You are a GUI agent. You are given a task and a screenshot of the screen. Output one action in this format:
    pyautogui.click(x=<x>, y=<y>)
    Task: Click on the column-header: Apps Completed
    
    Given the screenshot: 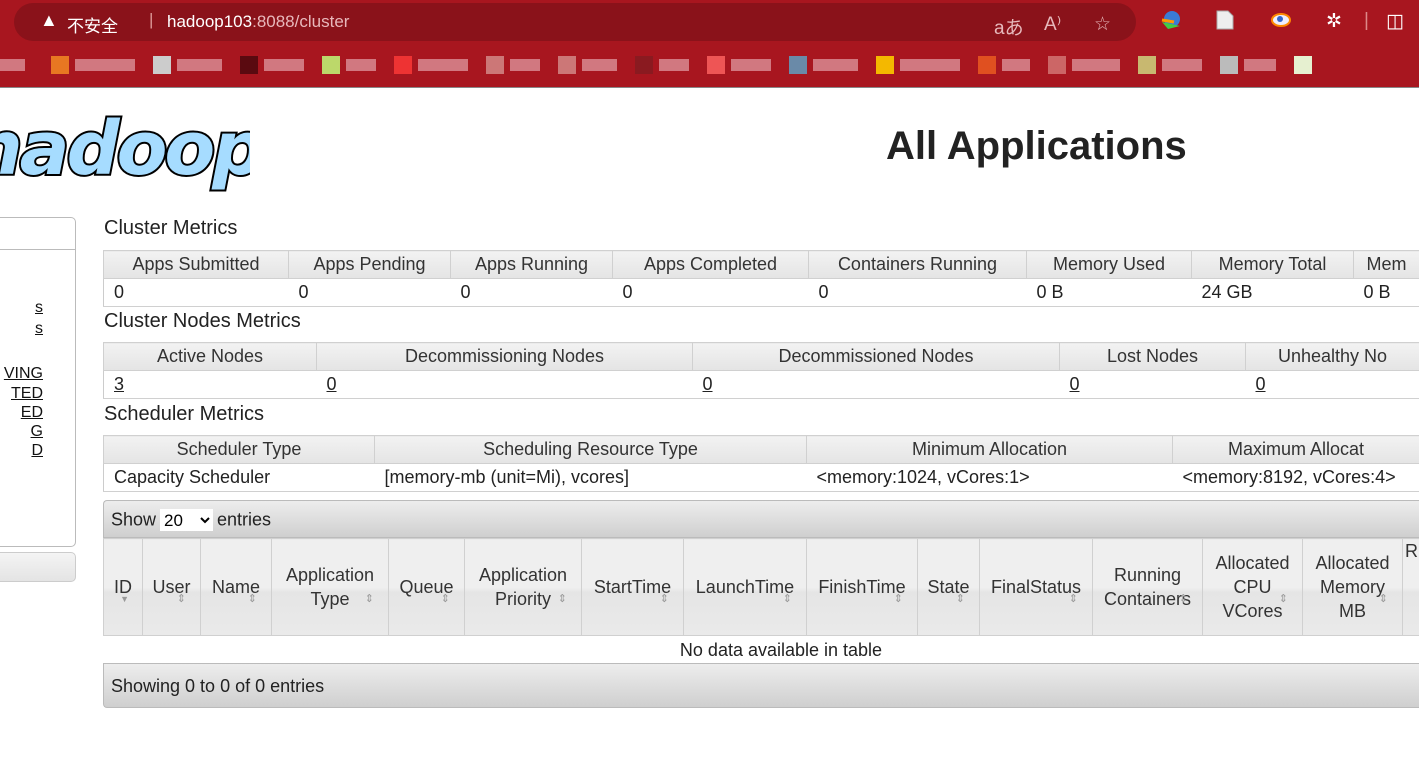 What is the action you would take?
    pyautogui.click(x=710, y=264)
    